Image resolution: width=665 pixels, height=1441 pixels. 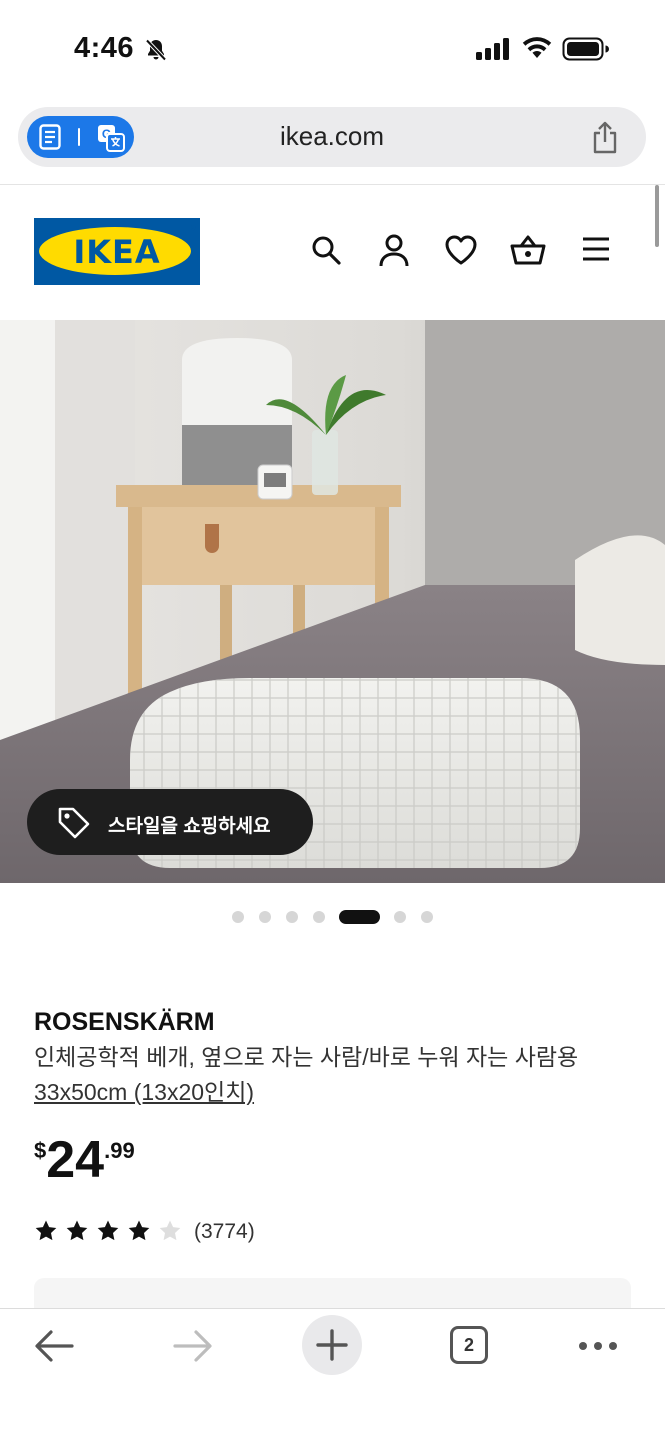 What do you see at coordinates (332, 917) in the screenshot?
I see `carousel-indicator` at bounding box center [332, 917].